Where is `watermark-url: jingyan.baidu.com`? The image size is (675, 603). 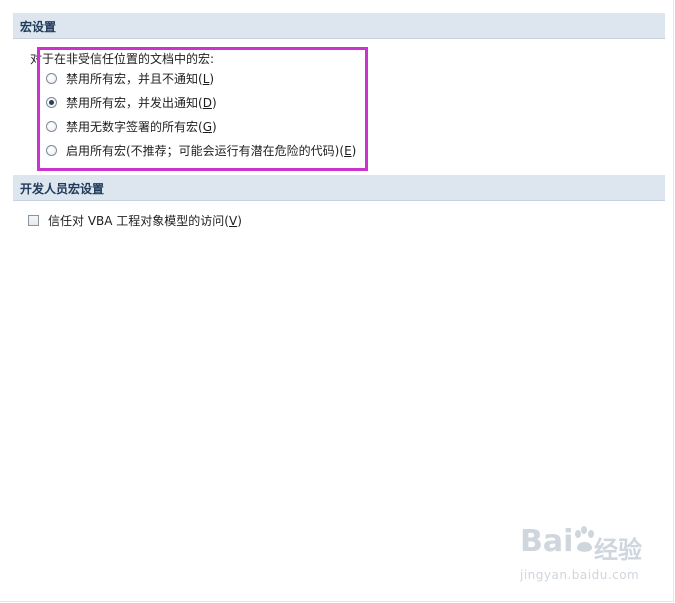
watermark-url: jingyan.baidu.com is located at coordinates (580, 575).